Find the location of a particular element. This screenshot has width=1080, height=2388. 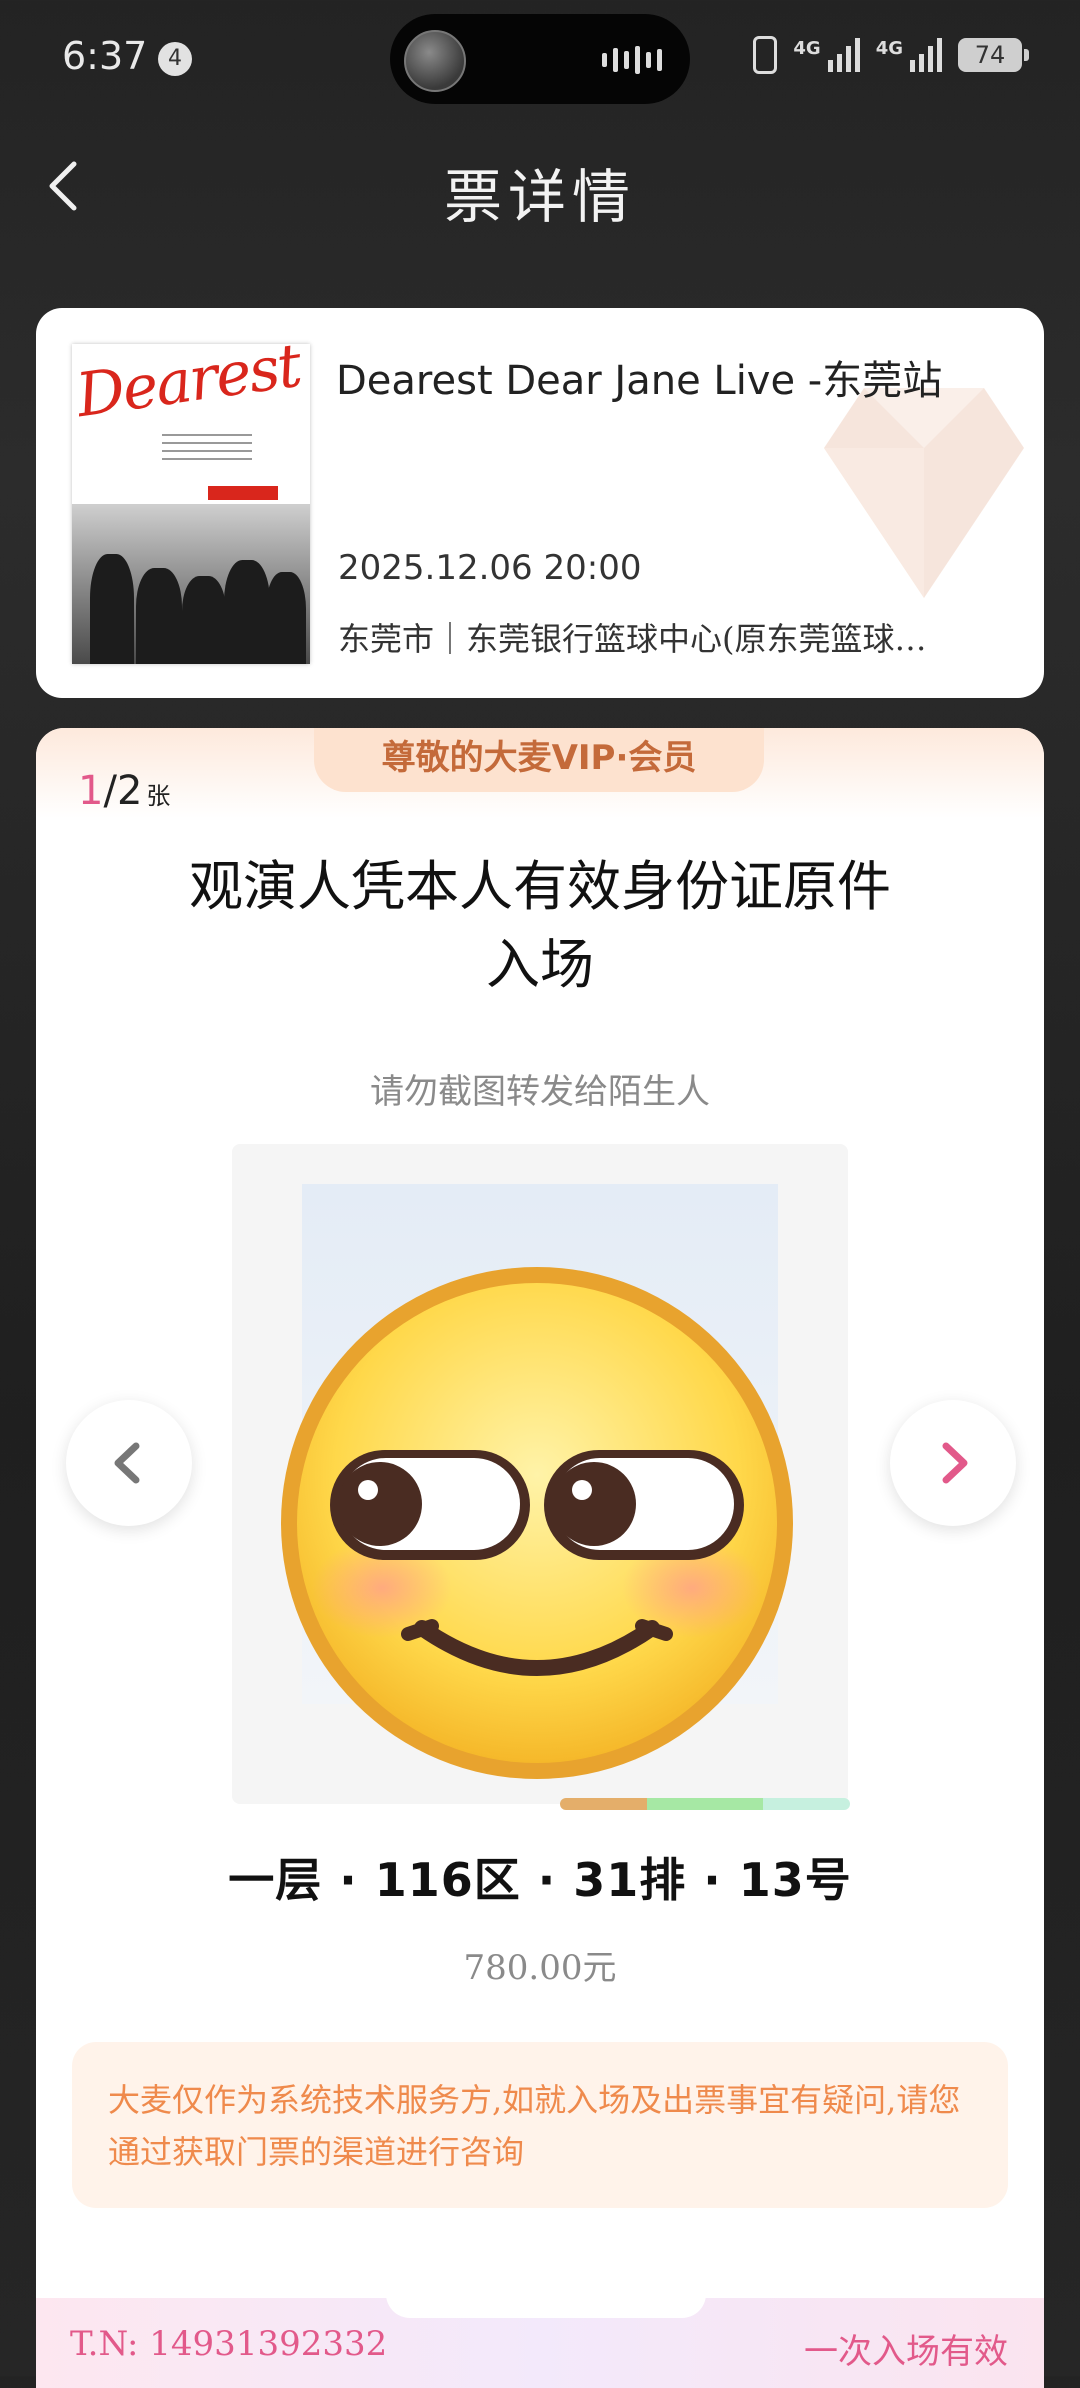

system-icons: 4G 4G 74 is located at coordinates (891, 55).